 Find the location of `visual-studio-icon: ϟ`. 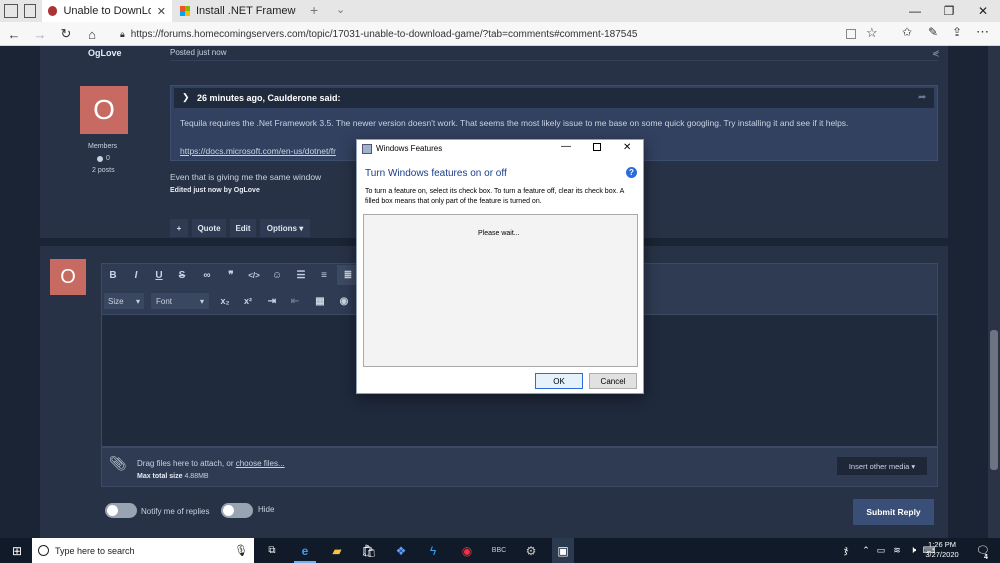

visual-studio-icon: ϟ is located at coordinates (433, 550).